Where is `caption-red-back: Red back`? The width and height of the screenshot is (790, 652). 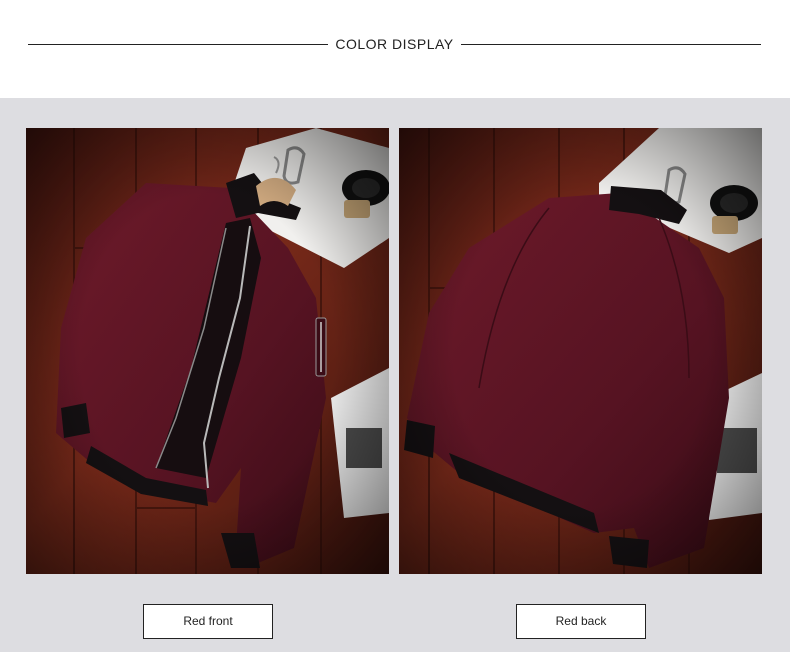 caption-red-back: Red back is located at coordinates (581, 621).